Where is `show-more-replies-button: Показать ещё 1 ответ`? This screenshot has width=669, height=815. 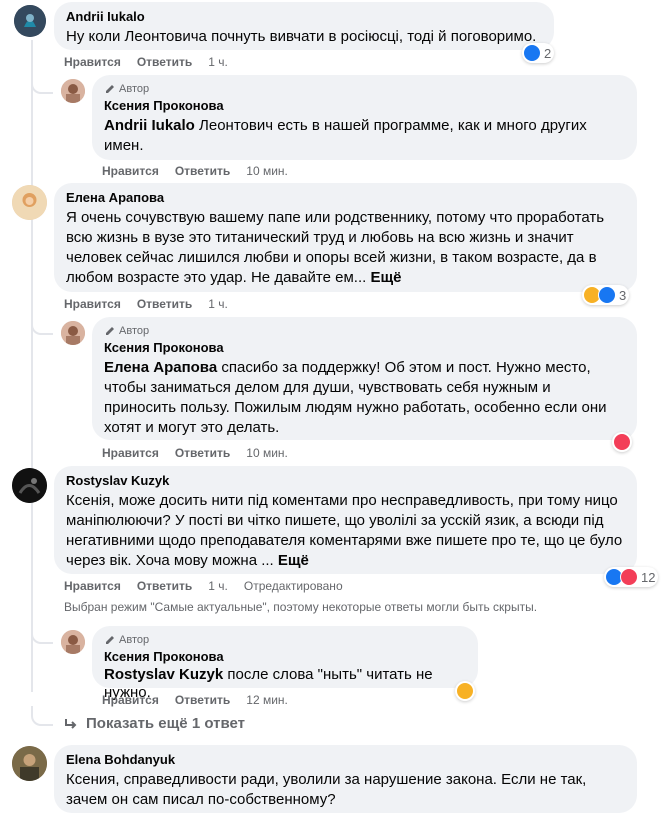
show-more-replies-button: Показать ещё 1 ответ is located at coordinates (154, 724).